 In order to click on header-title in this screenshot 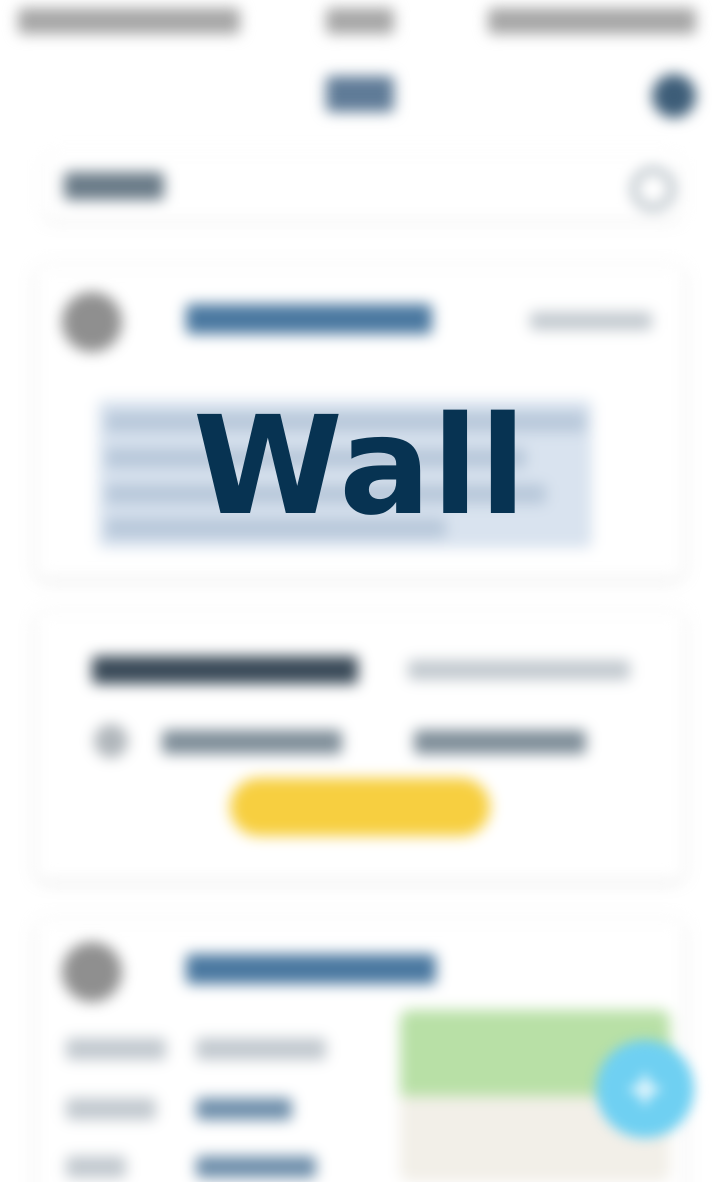, I will do `click(360, 94)`.